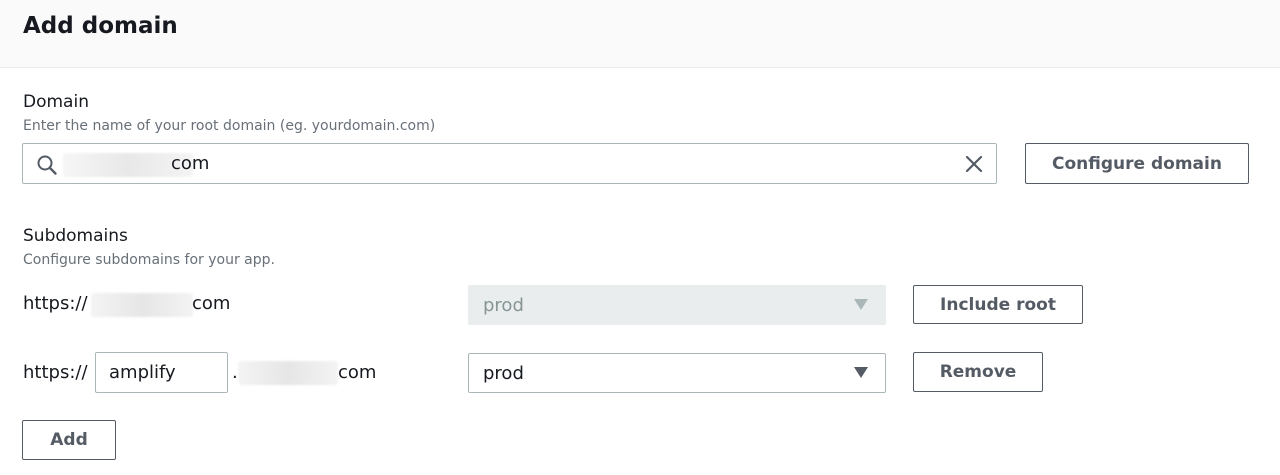 This screenshot has width=1280, height=475. What do you see at coordinates (677, 373) in the screenshot?
I see `branch-select: prod` at bounding box center [677, 373].